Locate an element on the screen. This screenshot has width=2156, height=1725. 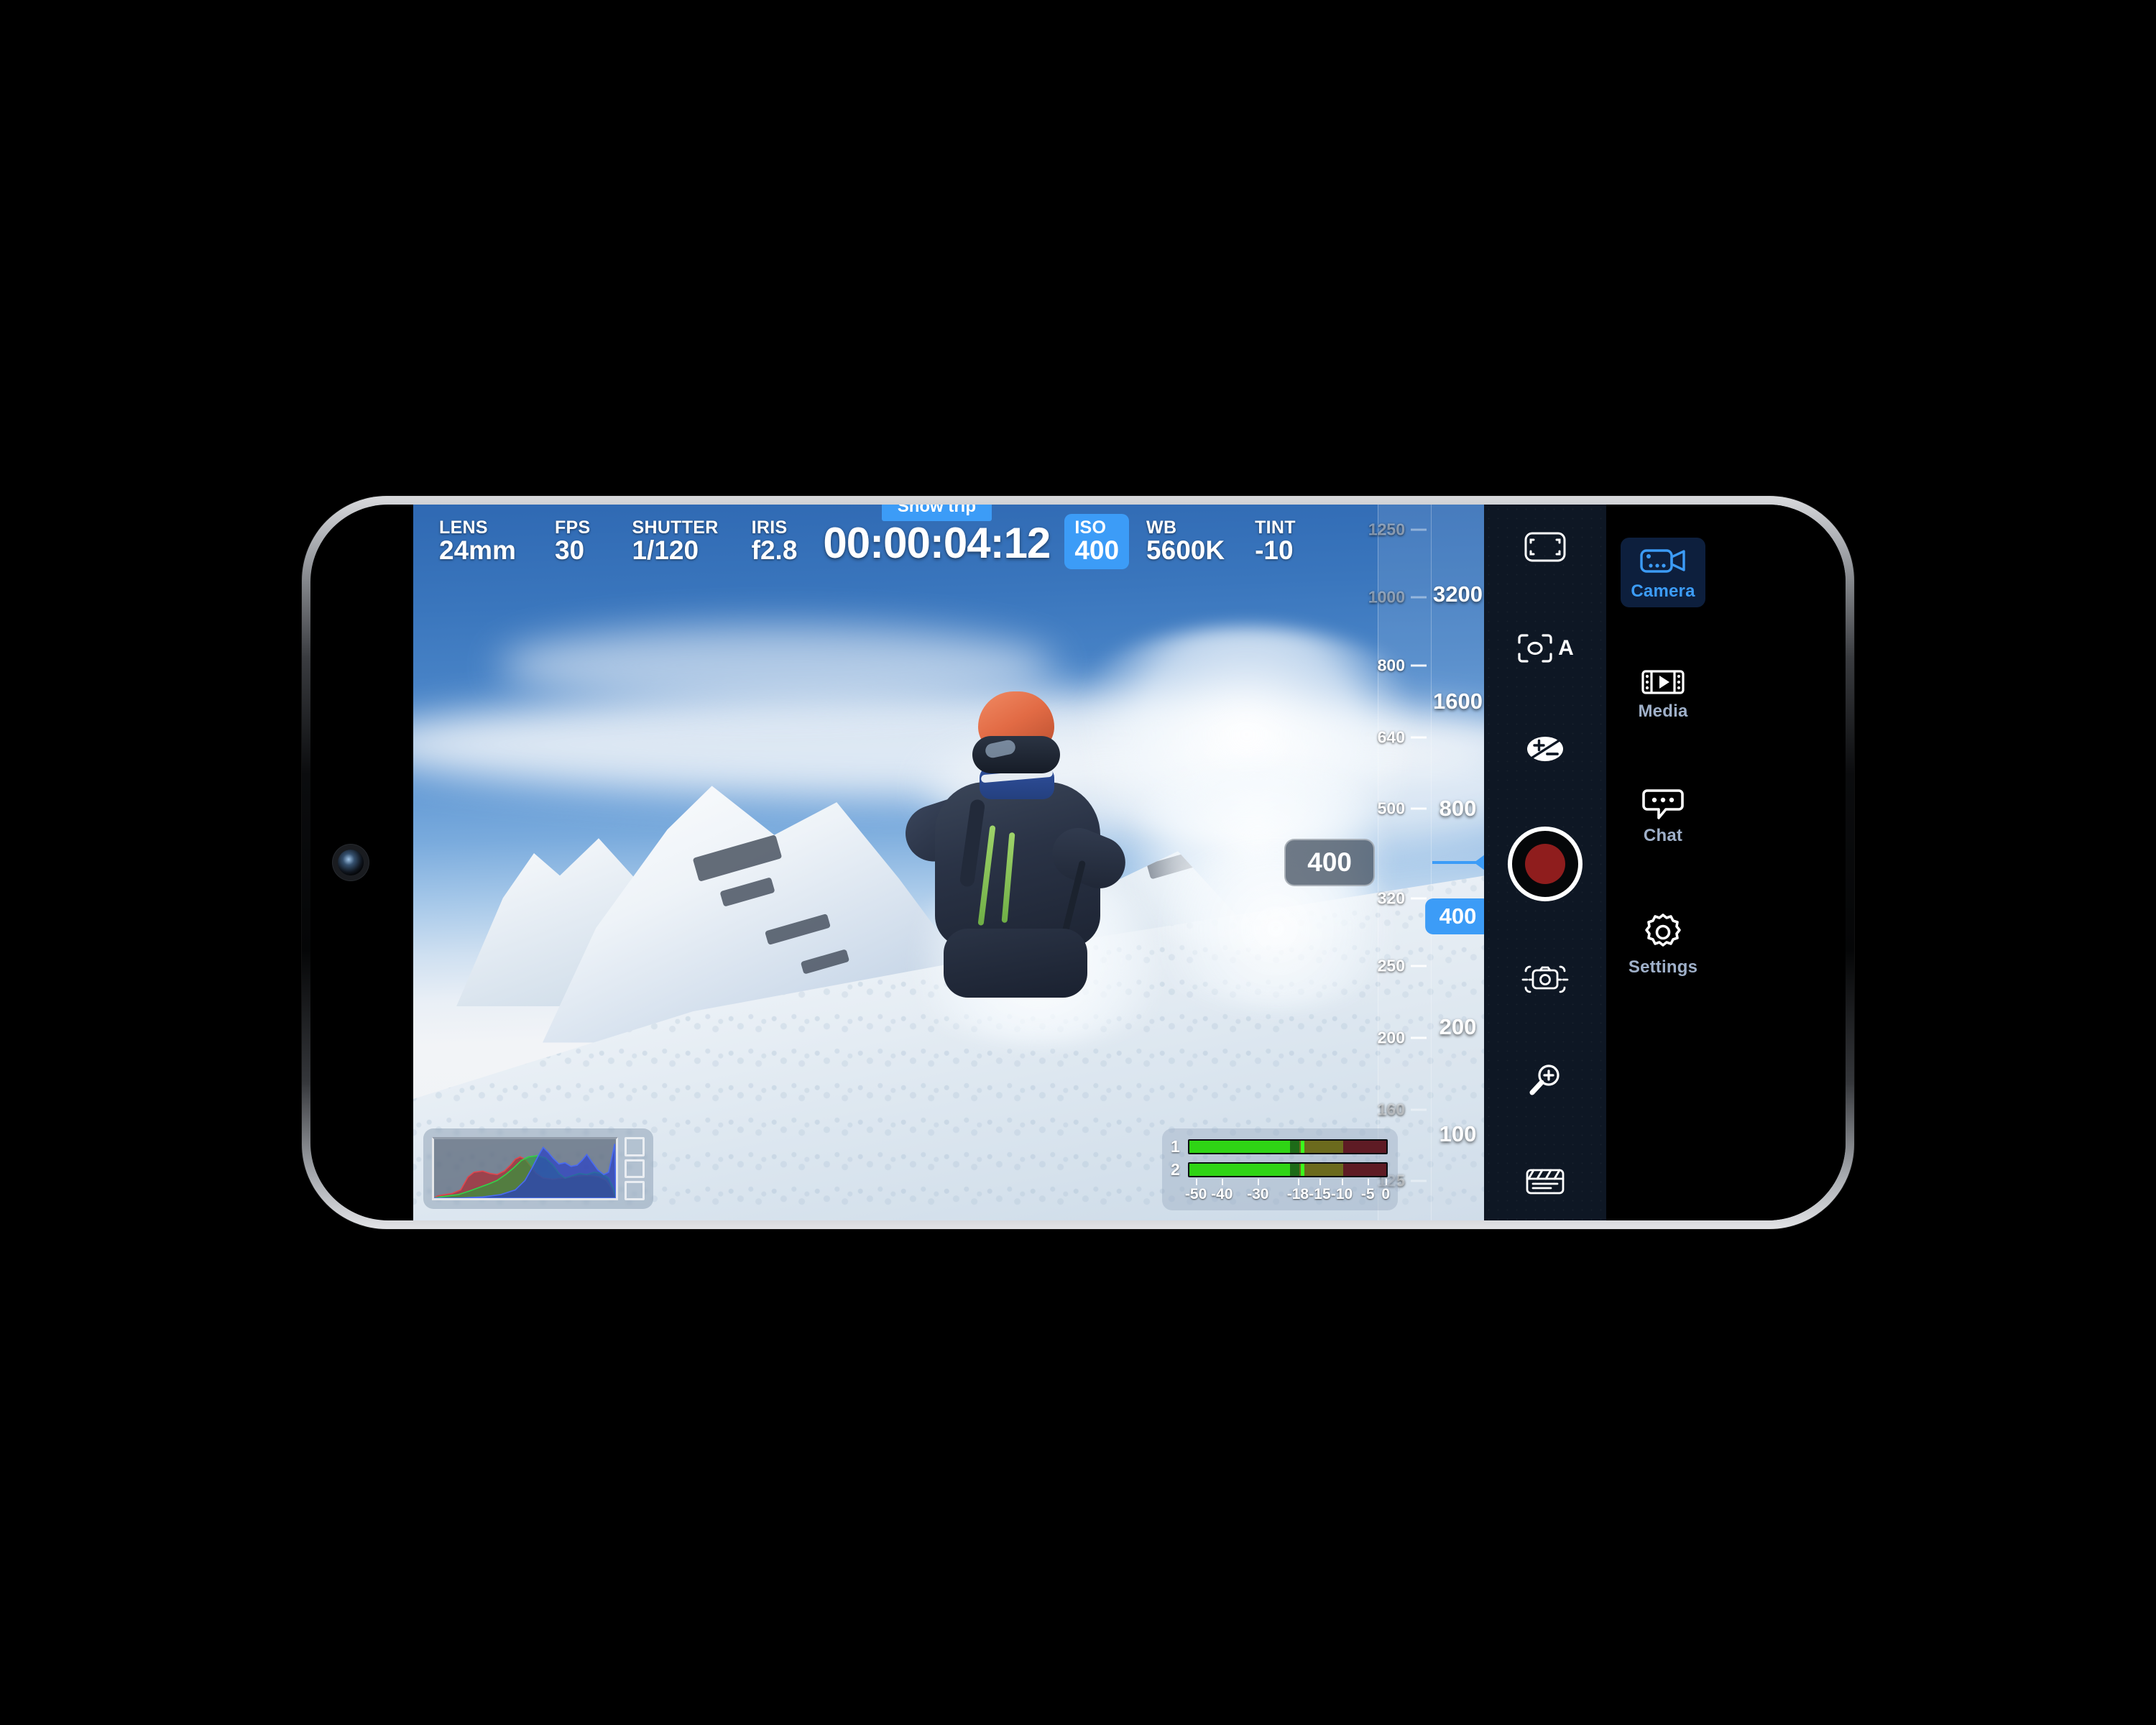
iso-fine-label: 160 is located at coordinates (1391, 1109).